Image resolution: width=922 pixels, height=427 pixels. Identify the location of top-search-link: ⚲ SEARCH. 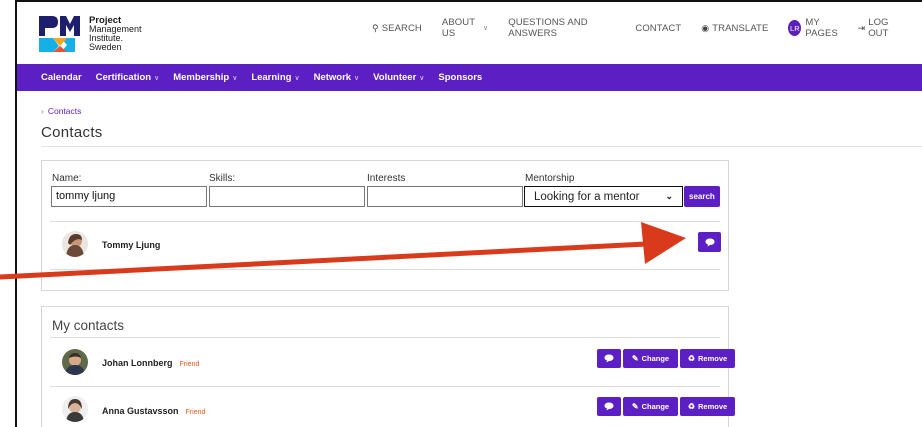
(397, 28).